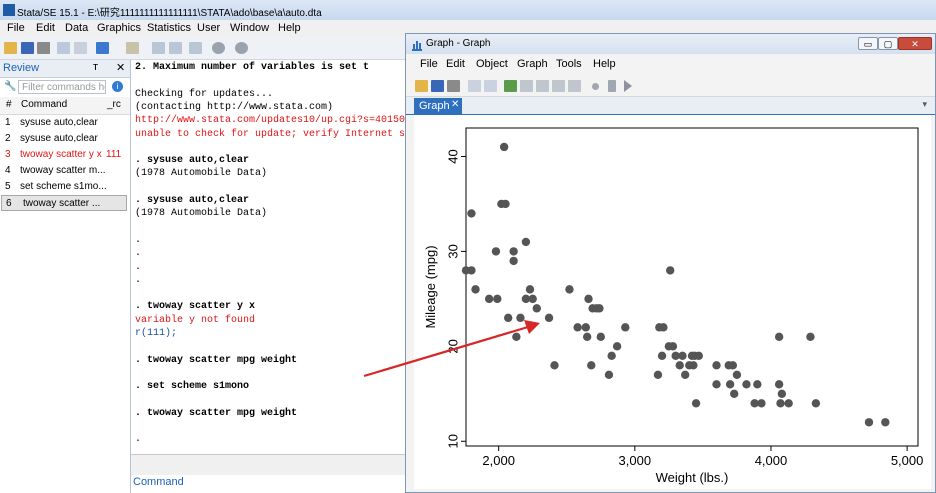  What do you see at coordinates (195, 48) in the screenshot?
I see `variables-manager-icon` at bounding box center [195, 48].